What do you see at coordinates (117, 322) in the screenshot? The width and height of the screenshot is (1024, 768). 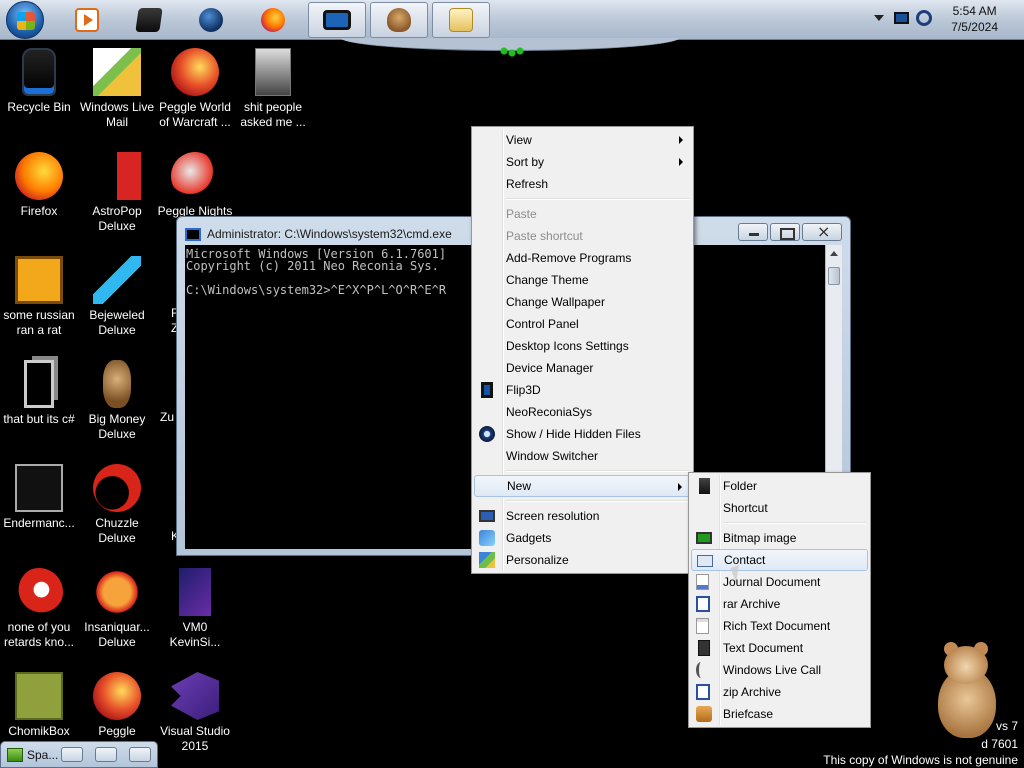 I see `desktop-icon-label: Bejeweled Deluxe` at bounding box center [117, 322].